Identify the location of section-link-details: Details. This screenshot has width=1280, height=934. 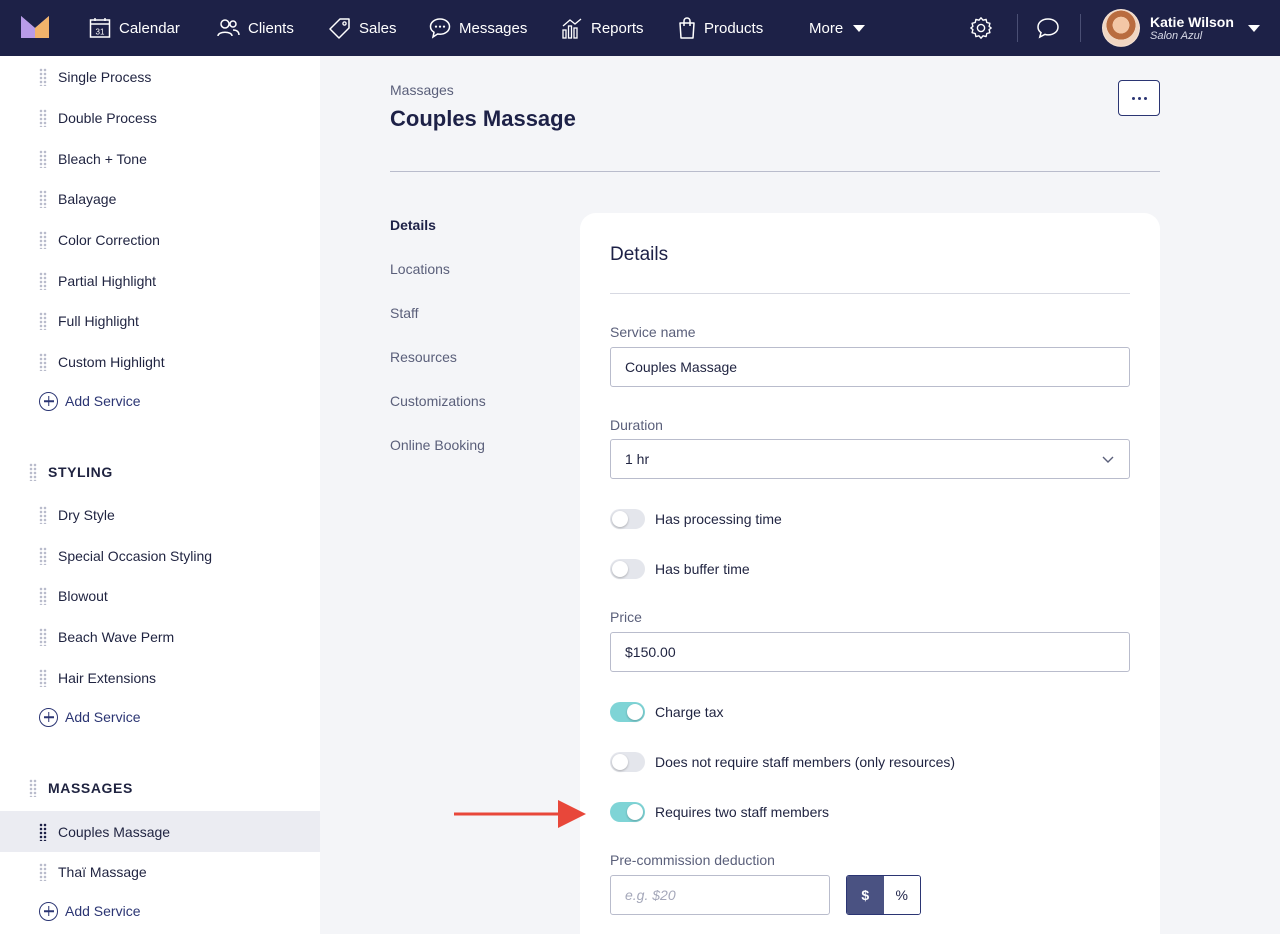
(413, 225).